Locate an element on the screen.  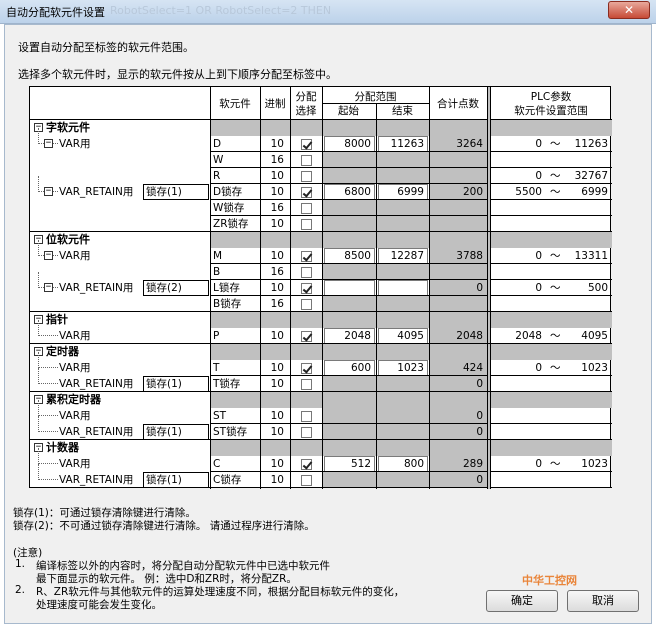
header-range: 分配范围 is located at coordinates (375, 97).